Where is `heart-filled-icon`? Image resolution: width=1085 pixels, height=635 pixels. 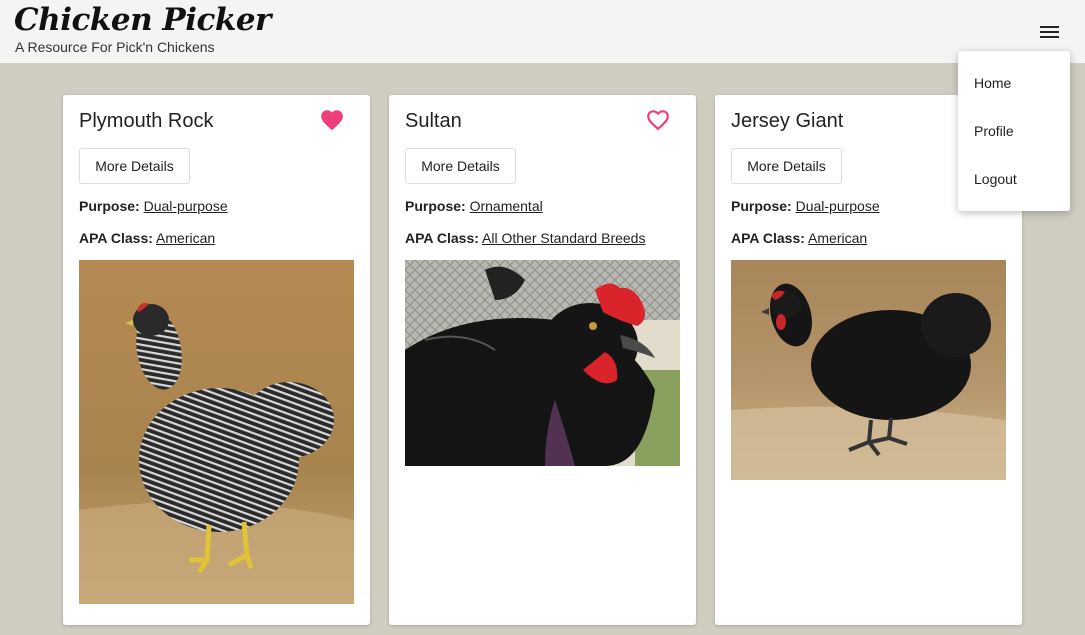 heart-filled-icon is located at coordinates (332, 120).